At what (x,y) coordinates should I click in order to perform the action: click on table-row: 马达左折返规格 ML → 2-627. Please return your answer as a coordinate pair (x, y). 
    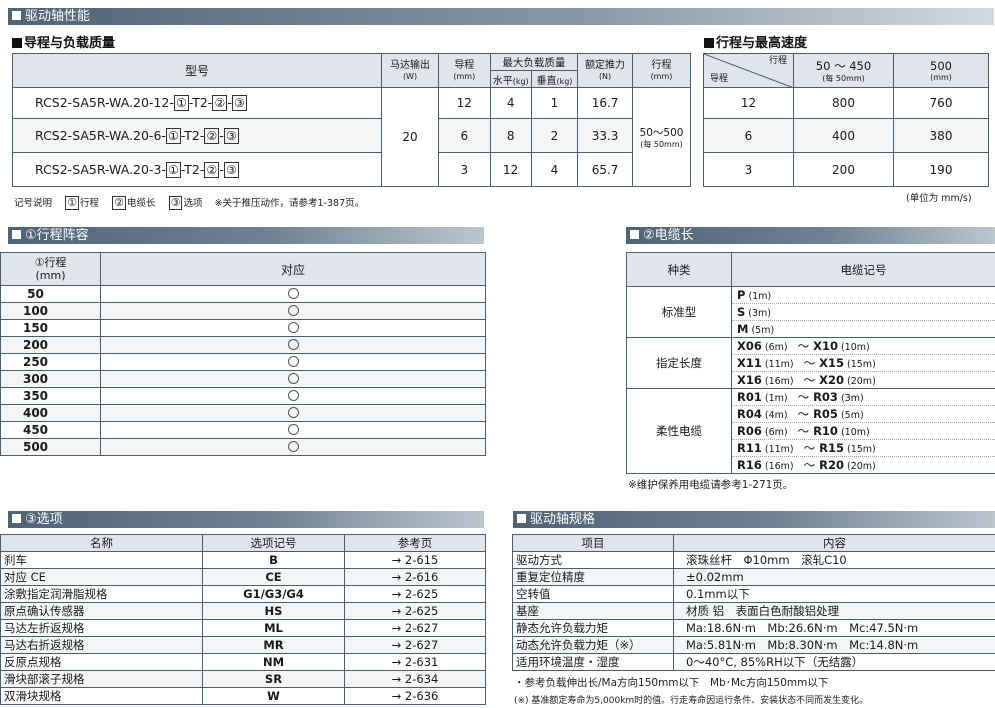
    Looking at the image, I should click on (243, 628).